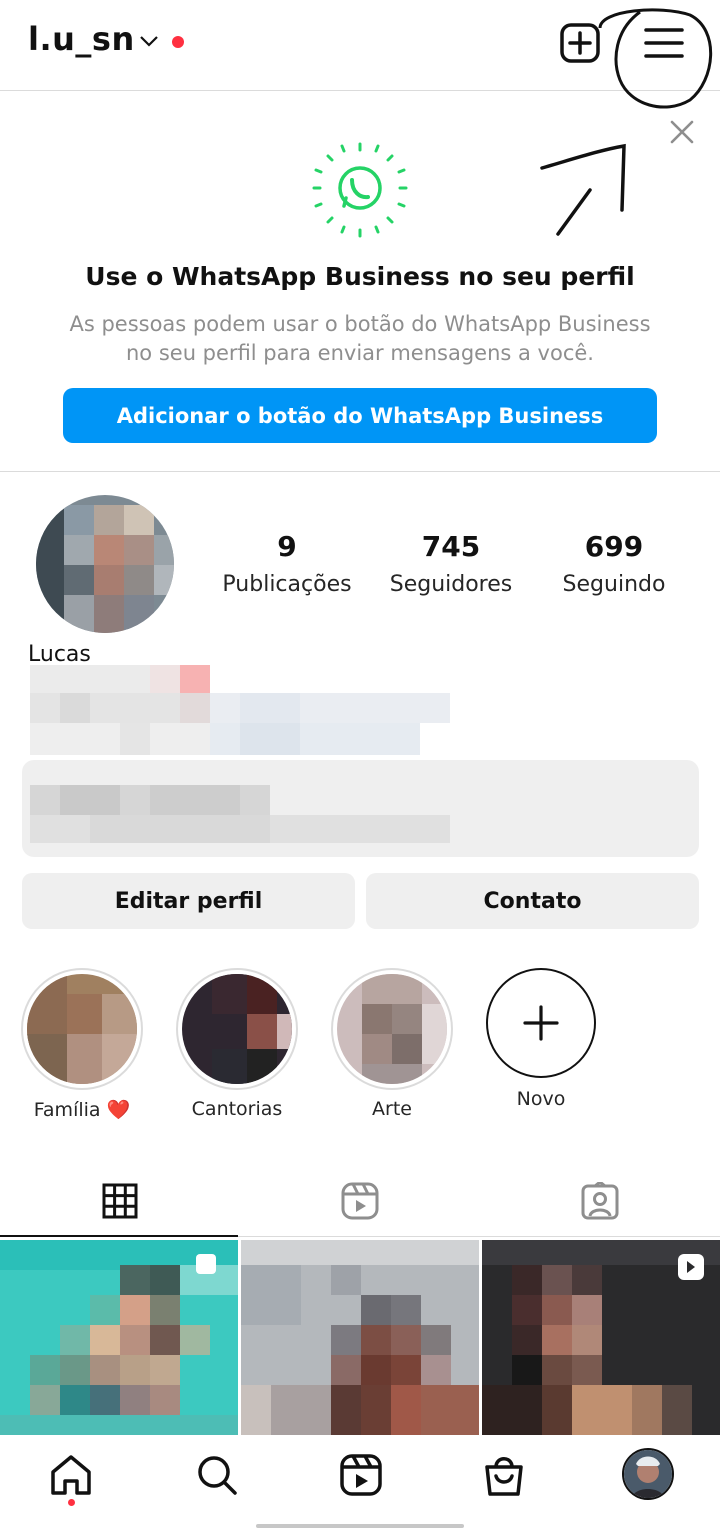  I want to click on add-post-icon, so click(580, 43).